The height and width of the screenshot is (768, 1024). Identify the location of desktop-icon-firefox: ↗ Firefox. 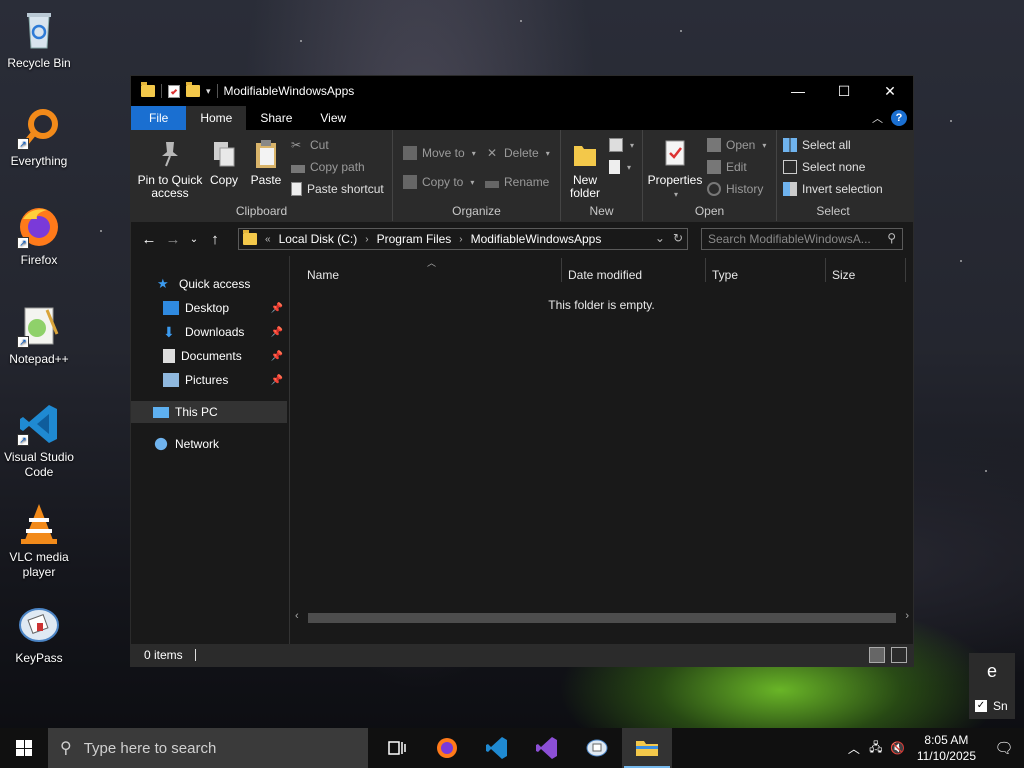
(39, 236).